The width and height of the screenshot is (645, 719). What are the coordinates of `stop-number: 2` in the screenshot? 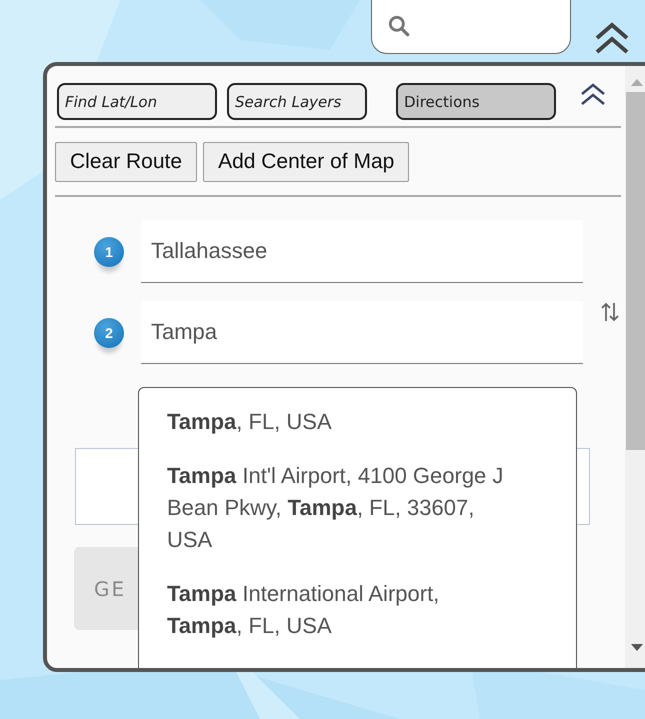 It's located at (109, 333).